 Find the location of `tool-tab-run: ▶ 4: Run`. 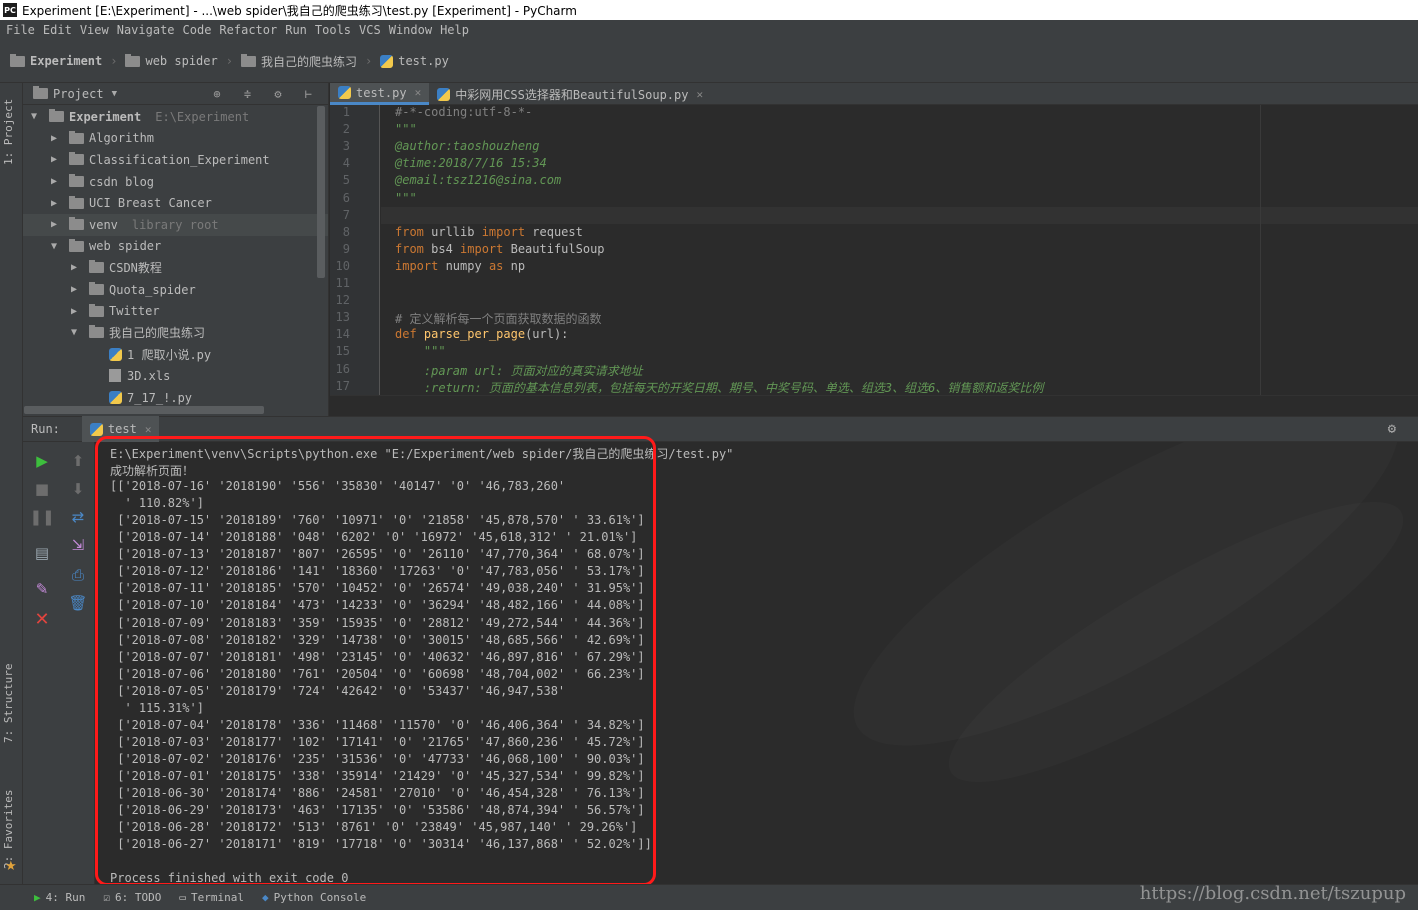

tool-tab-run: ▶ 4: Run is located at coordinates (59, 897).